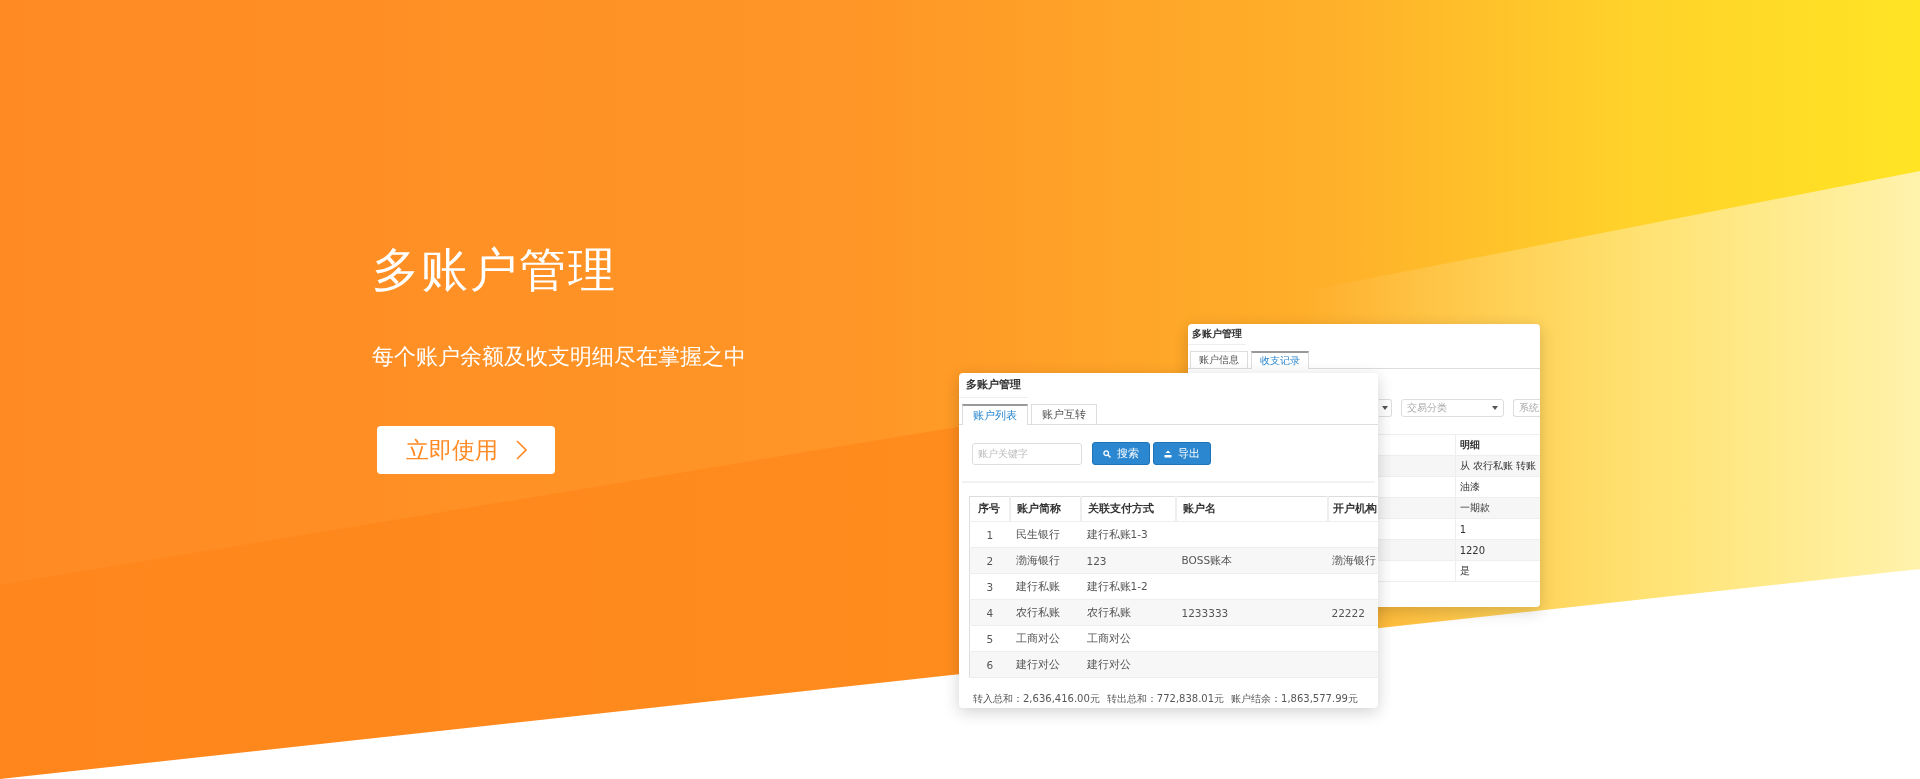 The width and height of the screenshot is (1920, 779). Describe the element at coordinates (1280, 360) in the screenshot. I see `tab: 收支记录` at that location.